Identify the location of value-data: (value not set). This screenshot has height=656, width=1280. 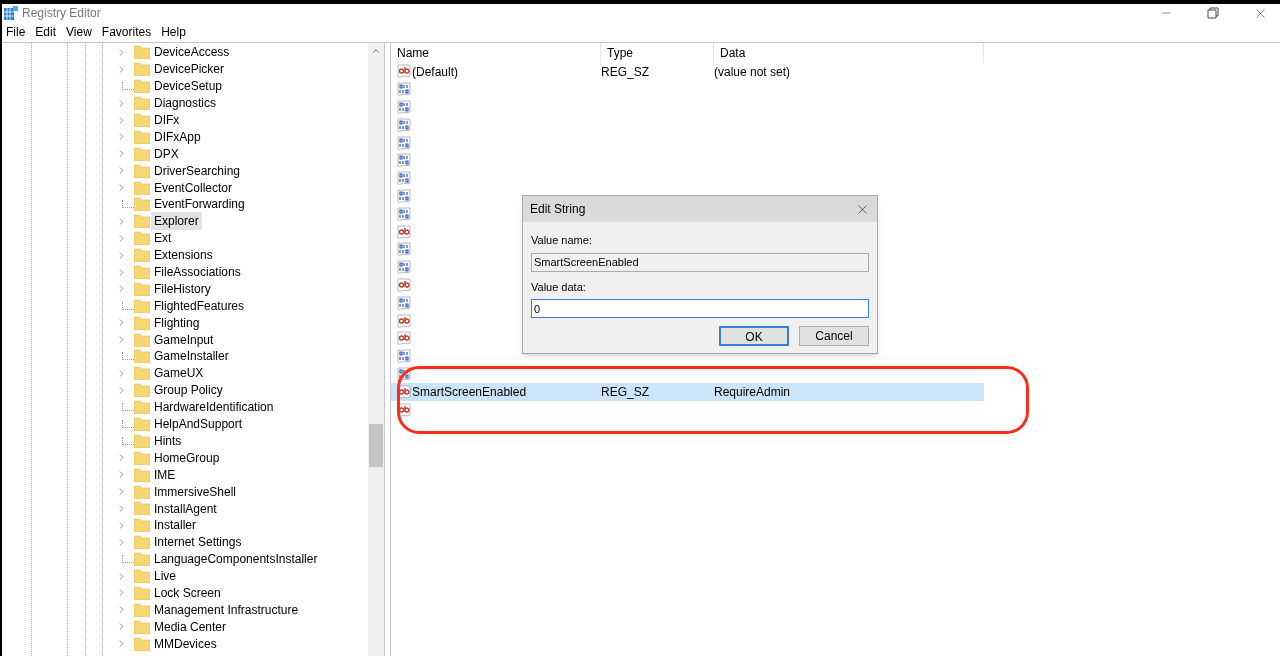
(752, 72).